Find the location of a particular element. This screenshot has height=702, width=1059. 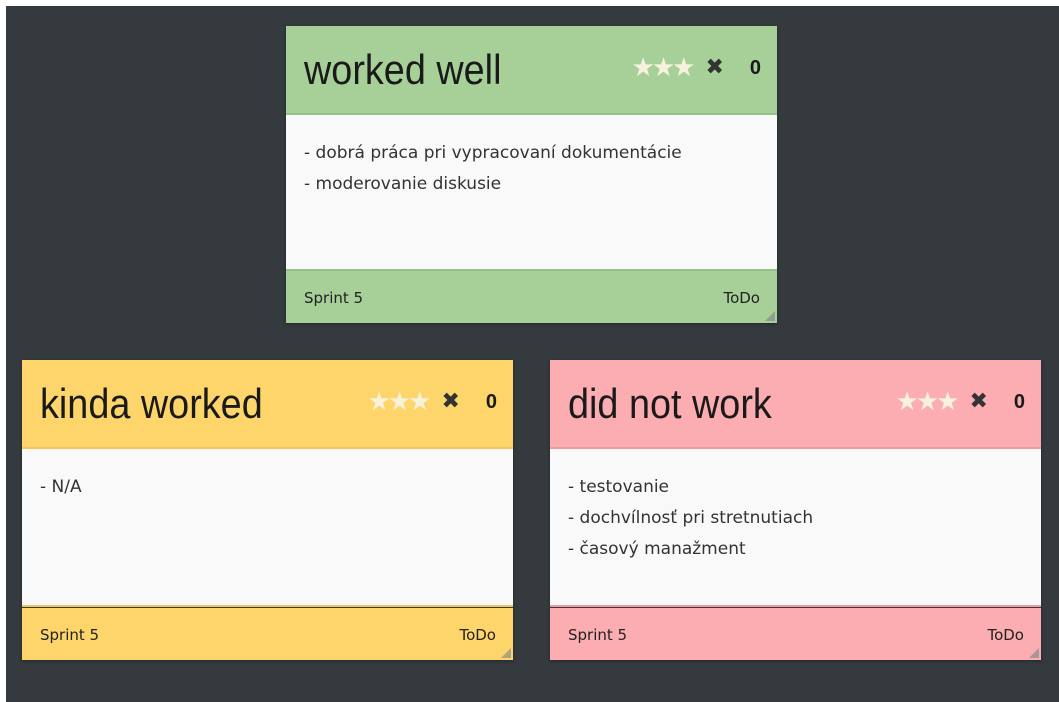

card-text-line: - N/A is located at coordinates (61, 487).